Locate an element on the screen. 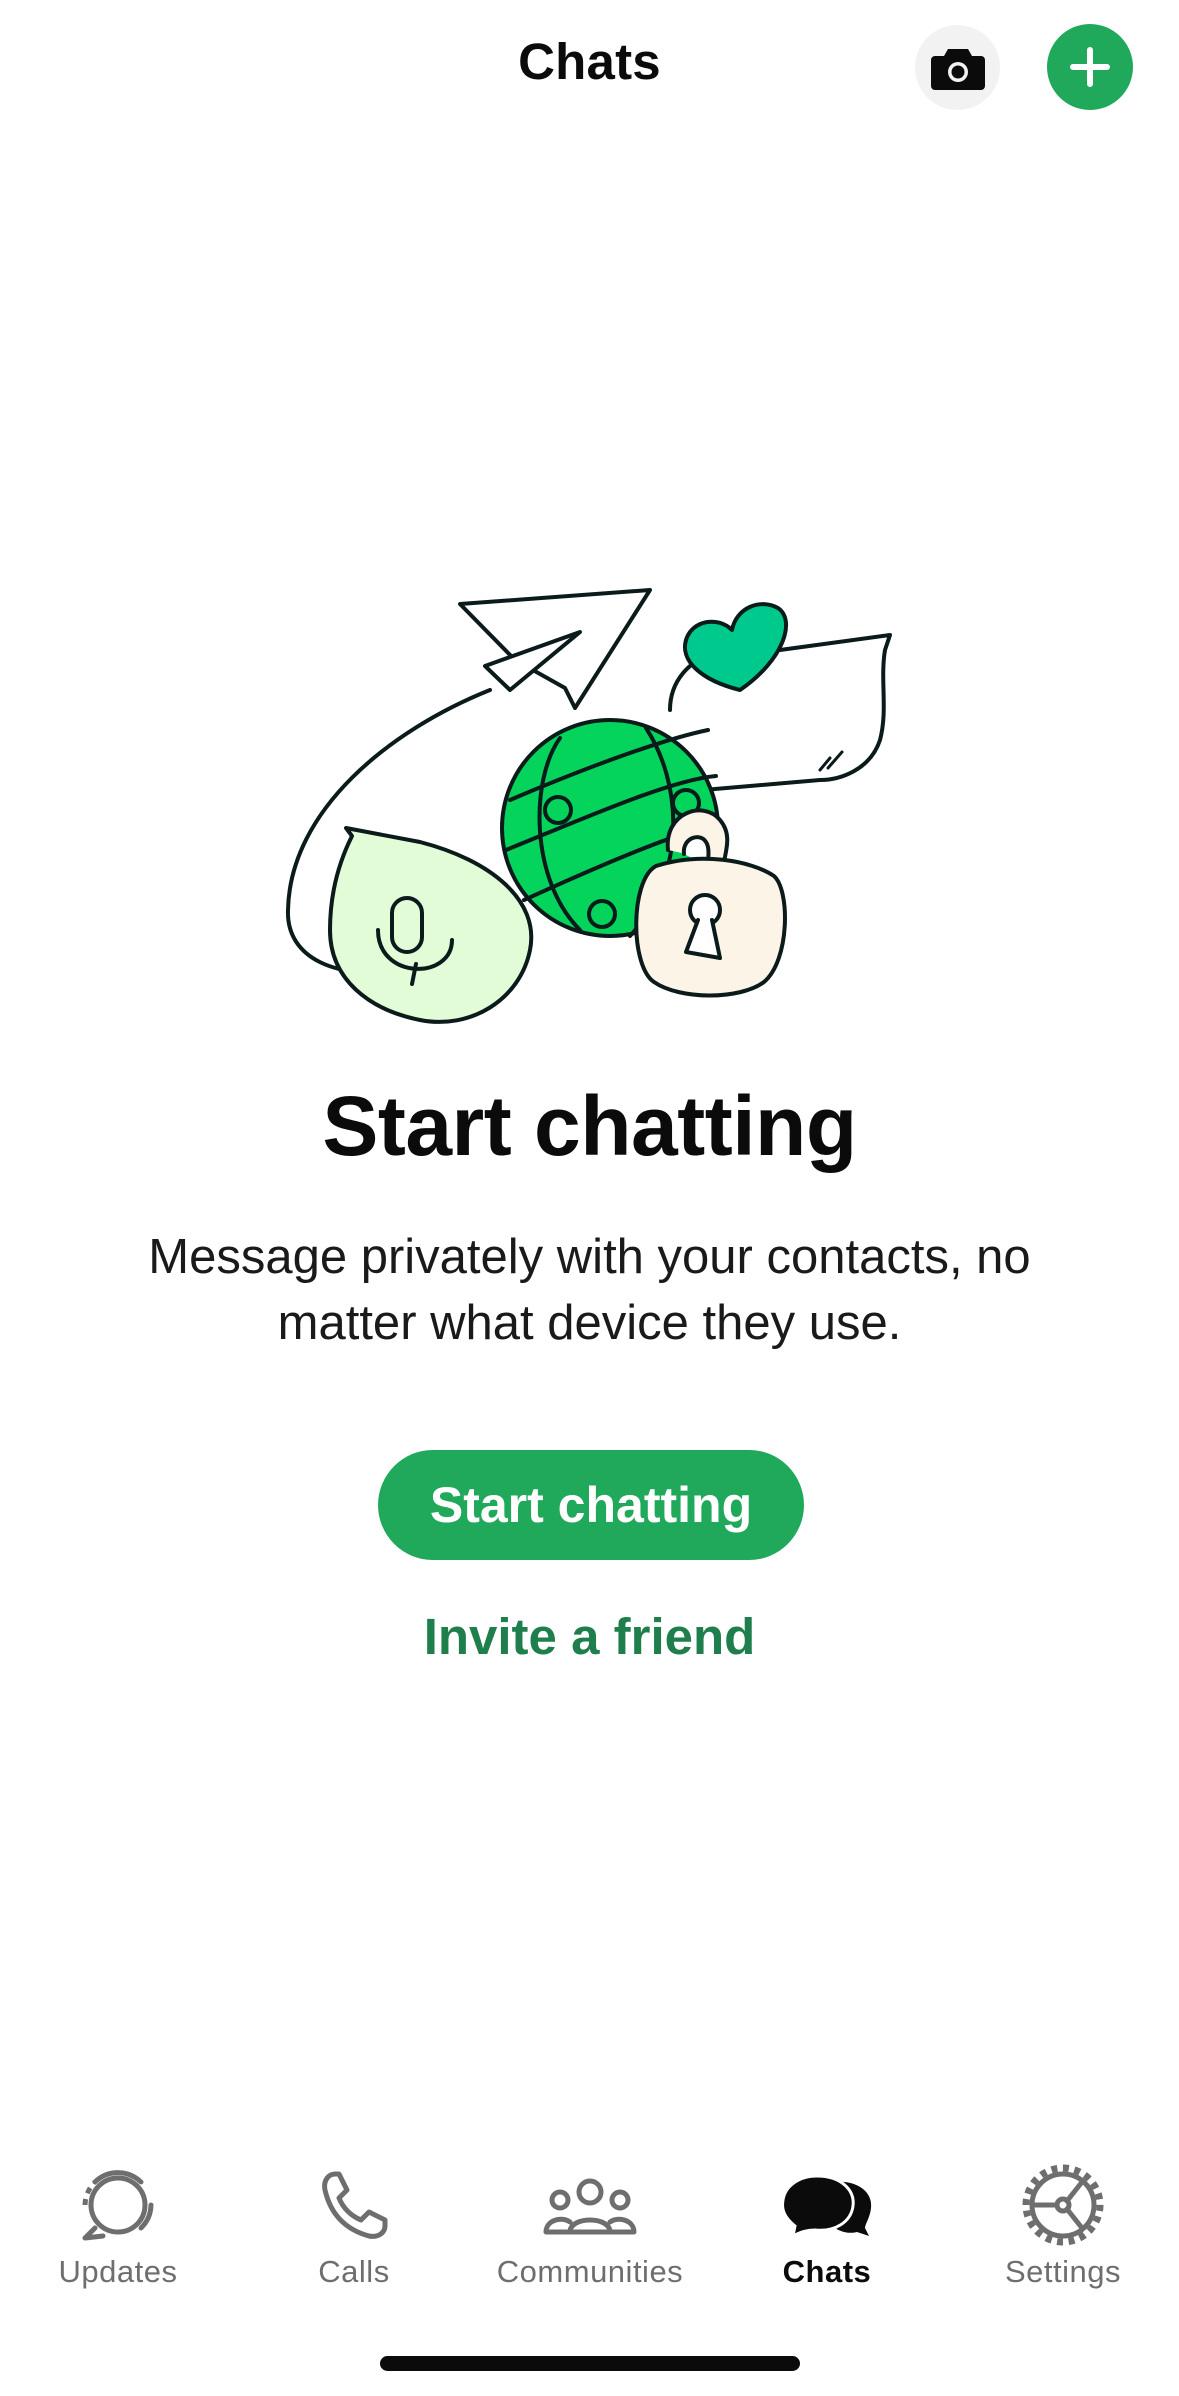 This screenshot has width=1179, height=2396. tab-label: Communities is located at coordinates (590, 2271).